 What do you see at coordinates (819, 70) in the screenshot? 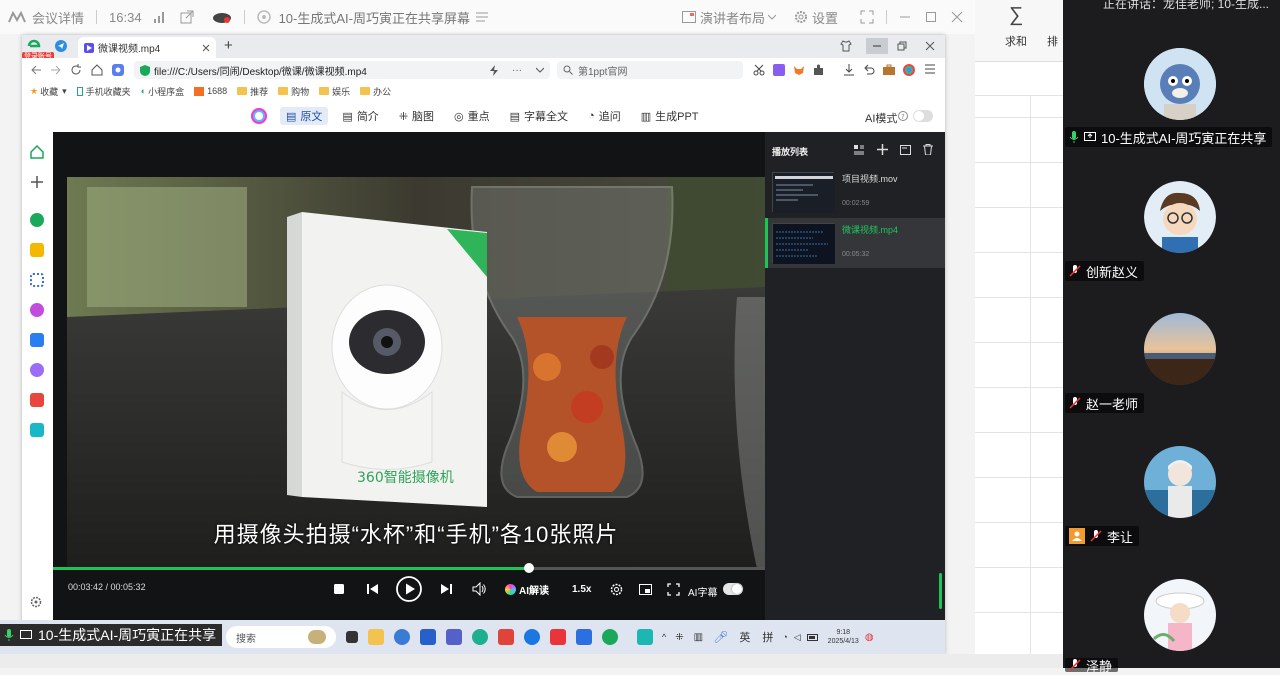
I see `puzzle-icon` at bounding box center [819, 70].